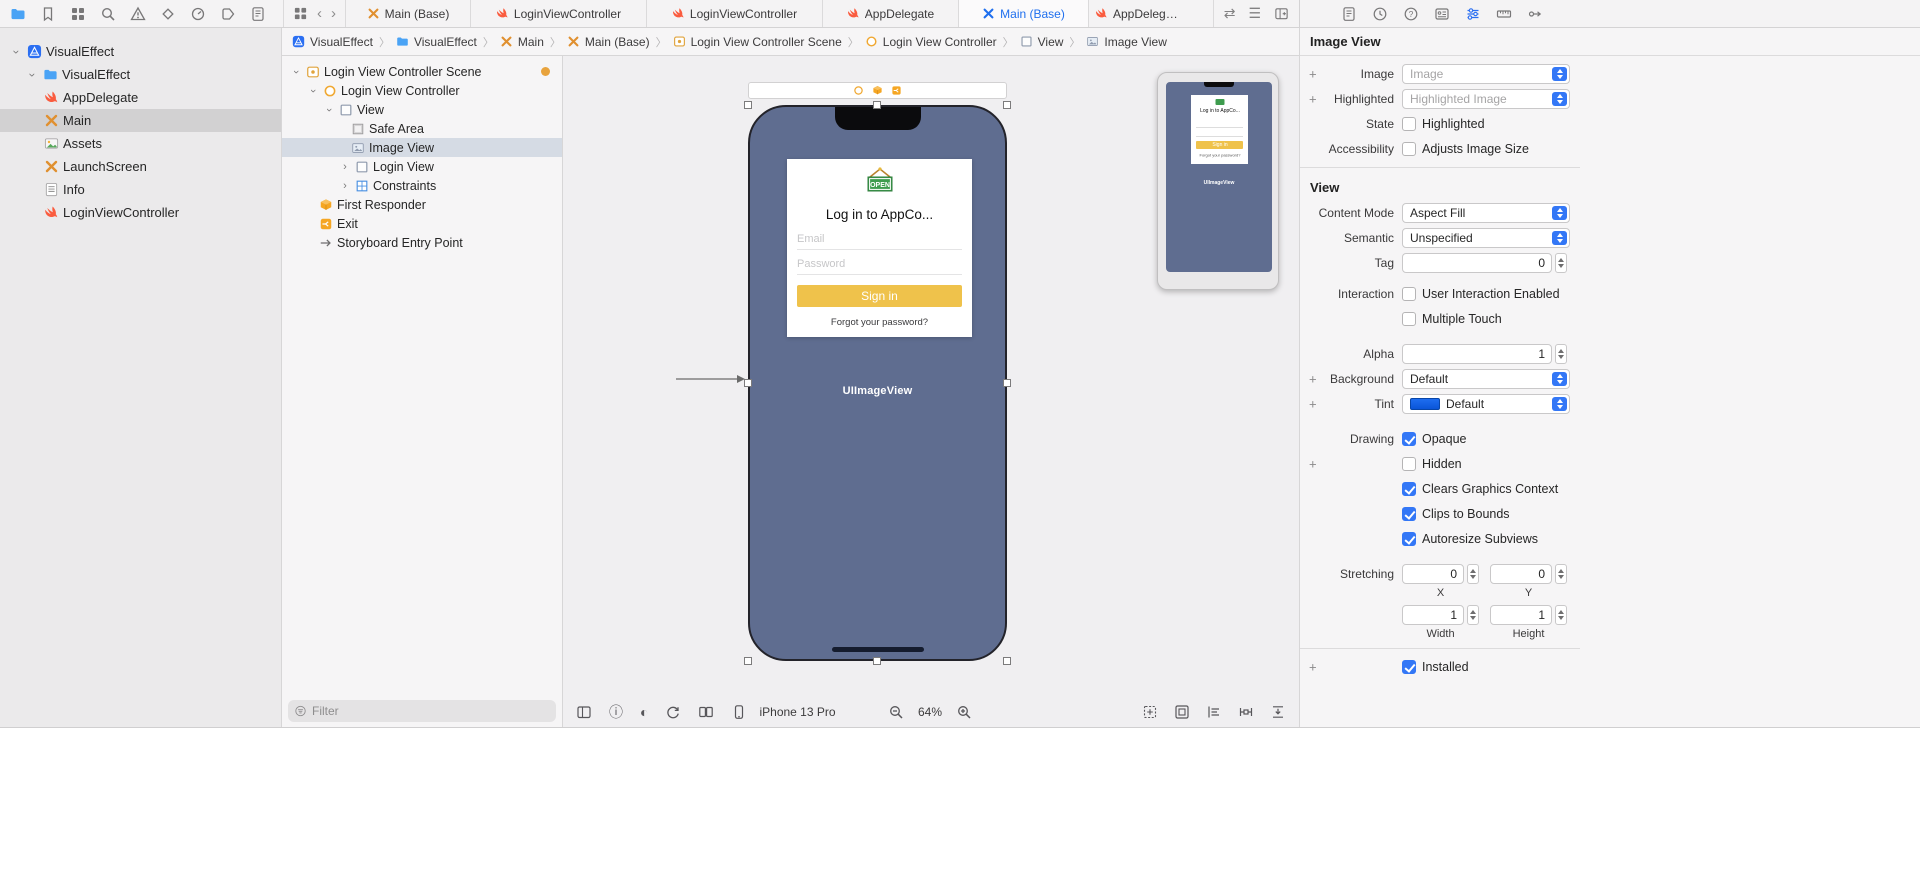 The height and width of the screenshot is (891, 1920). Describe the element at coordinates (407, 13) in the screenshot. I see `editor-tab: Main (Base)` at that location.